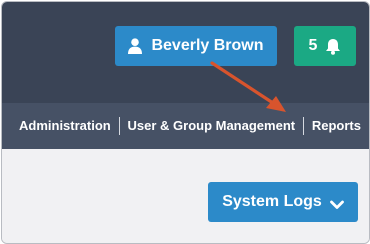 The width and height of the screenshot is (370, 244). I want to click on chevron-down-icon, so click(336, 203).